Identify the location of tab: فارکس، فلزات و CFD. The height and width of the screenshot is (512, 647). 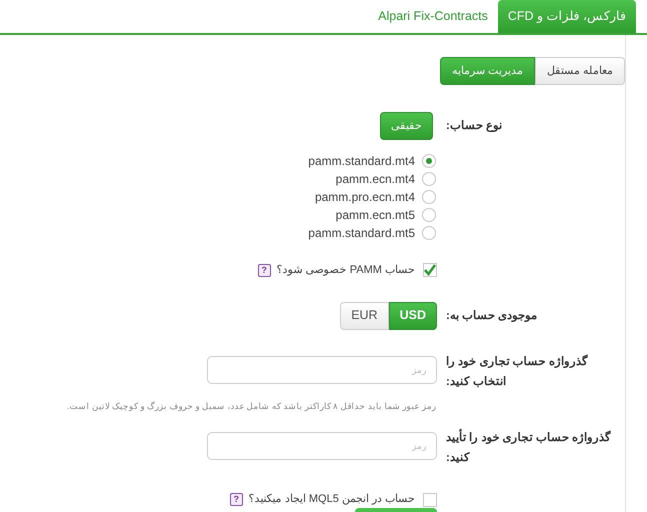
(567, 16).